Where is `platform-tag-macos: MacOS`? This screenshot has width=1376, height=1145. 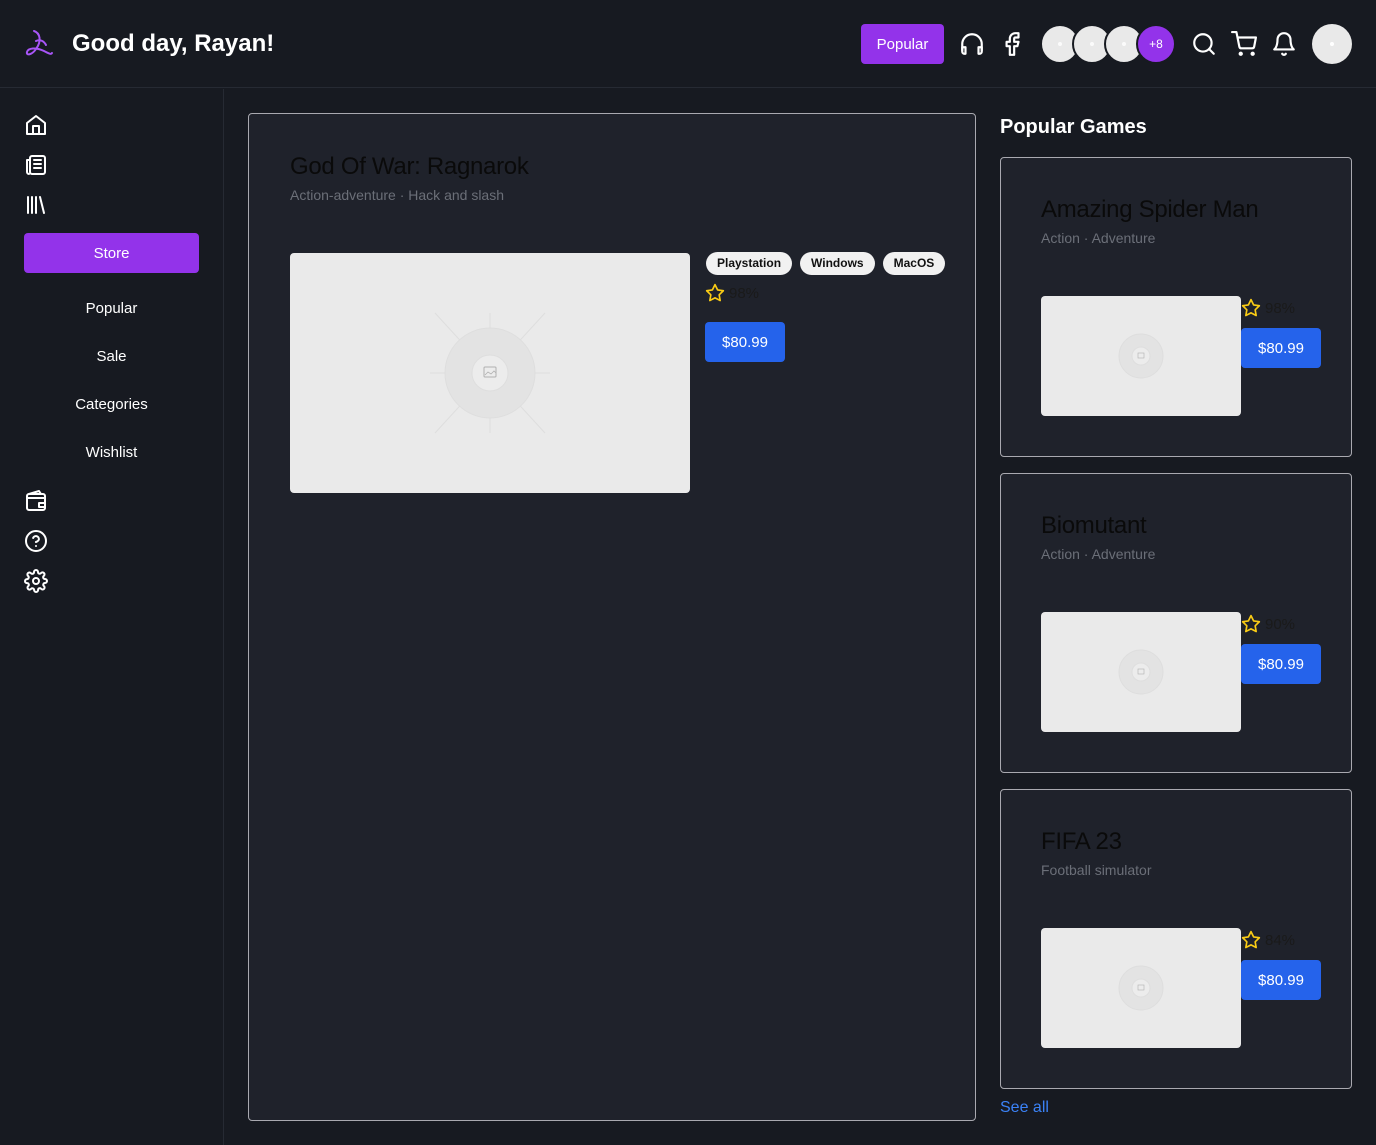 platform-tag-macos: MacOS is located at coordinates (914, 263).